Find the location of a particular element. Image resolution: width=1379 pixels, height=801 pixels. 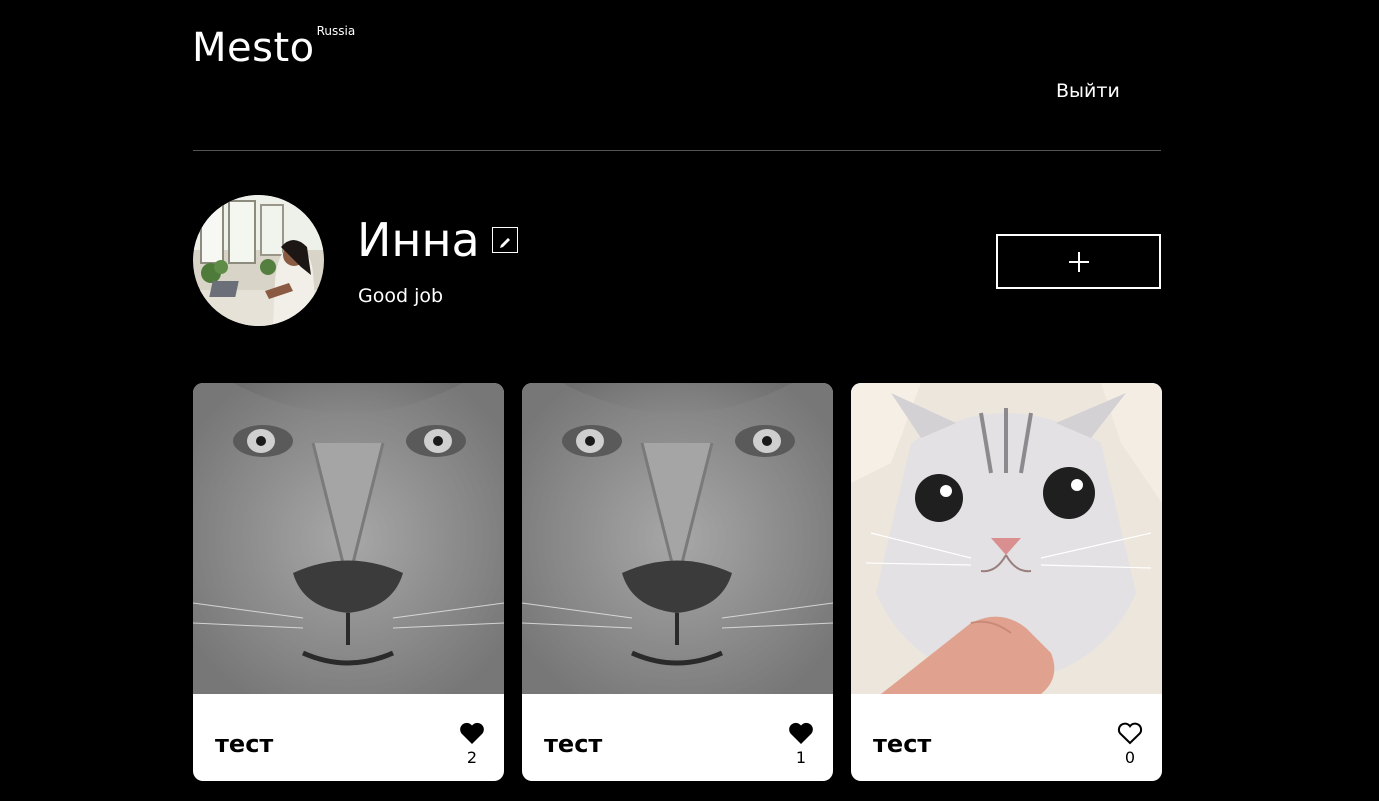

like-group: 1 is located at coordinates (801, 744).